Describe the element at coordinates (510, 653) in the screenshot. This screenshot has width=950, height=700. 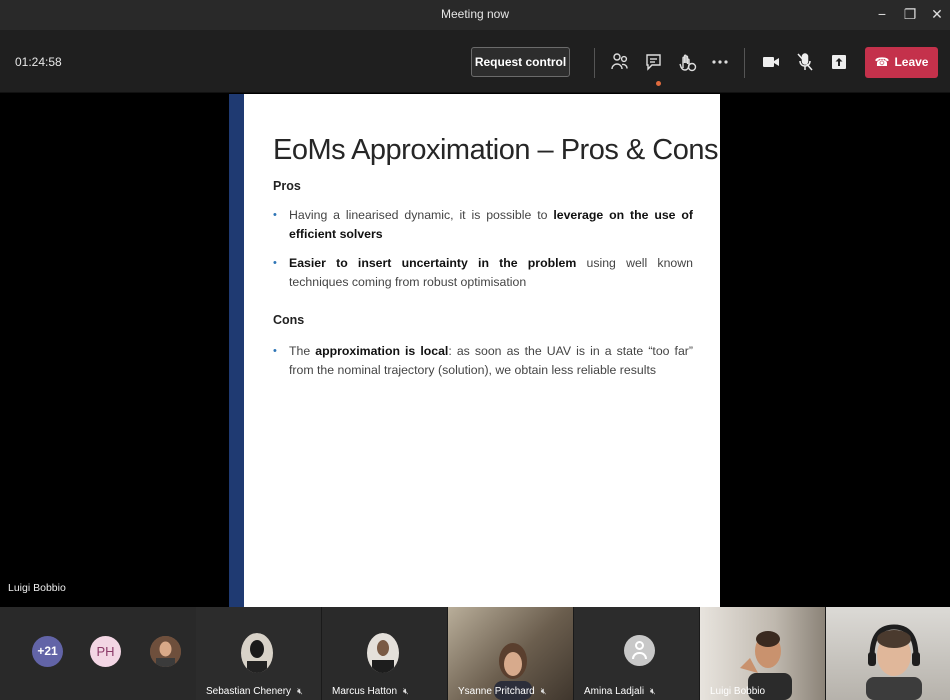
I see `participant-video-tile: Ysanne Pritchard 🔇︎` at that location.